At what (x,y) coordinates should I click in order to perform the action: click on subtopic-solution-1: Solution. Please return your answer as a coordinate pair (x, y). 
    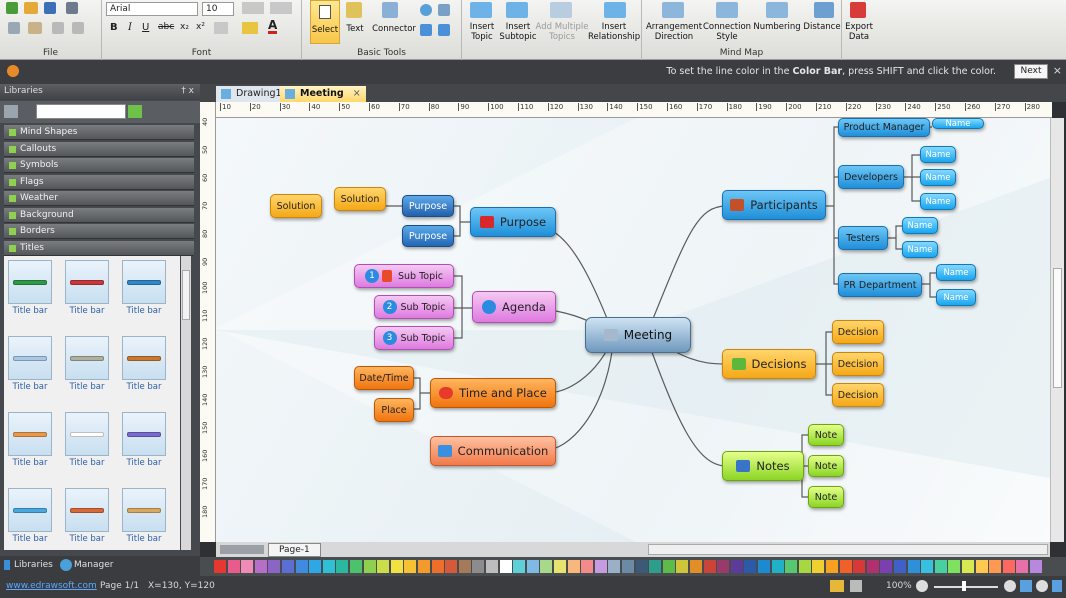
    Looking at the image, I should click on (296, 206).